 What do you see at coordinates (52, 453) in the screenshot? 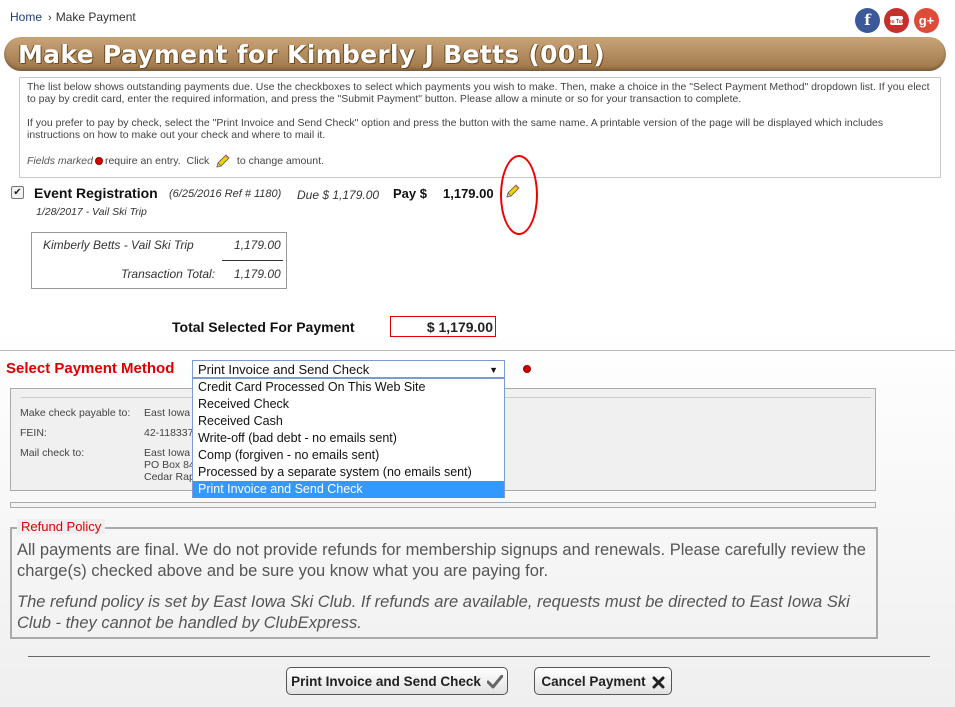
I see `mail-to-label: Mail check to:` at bounding box center [52, 453].